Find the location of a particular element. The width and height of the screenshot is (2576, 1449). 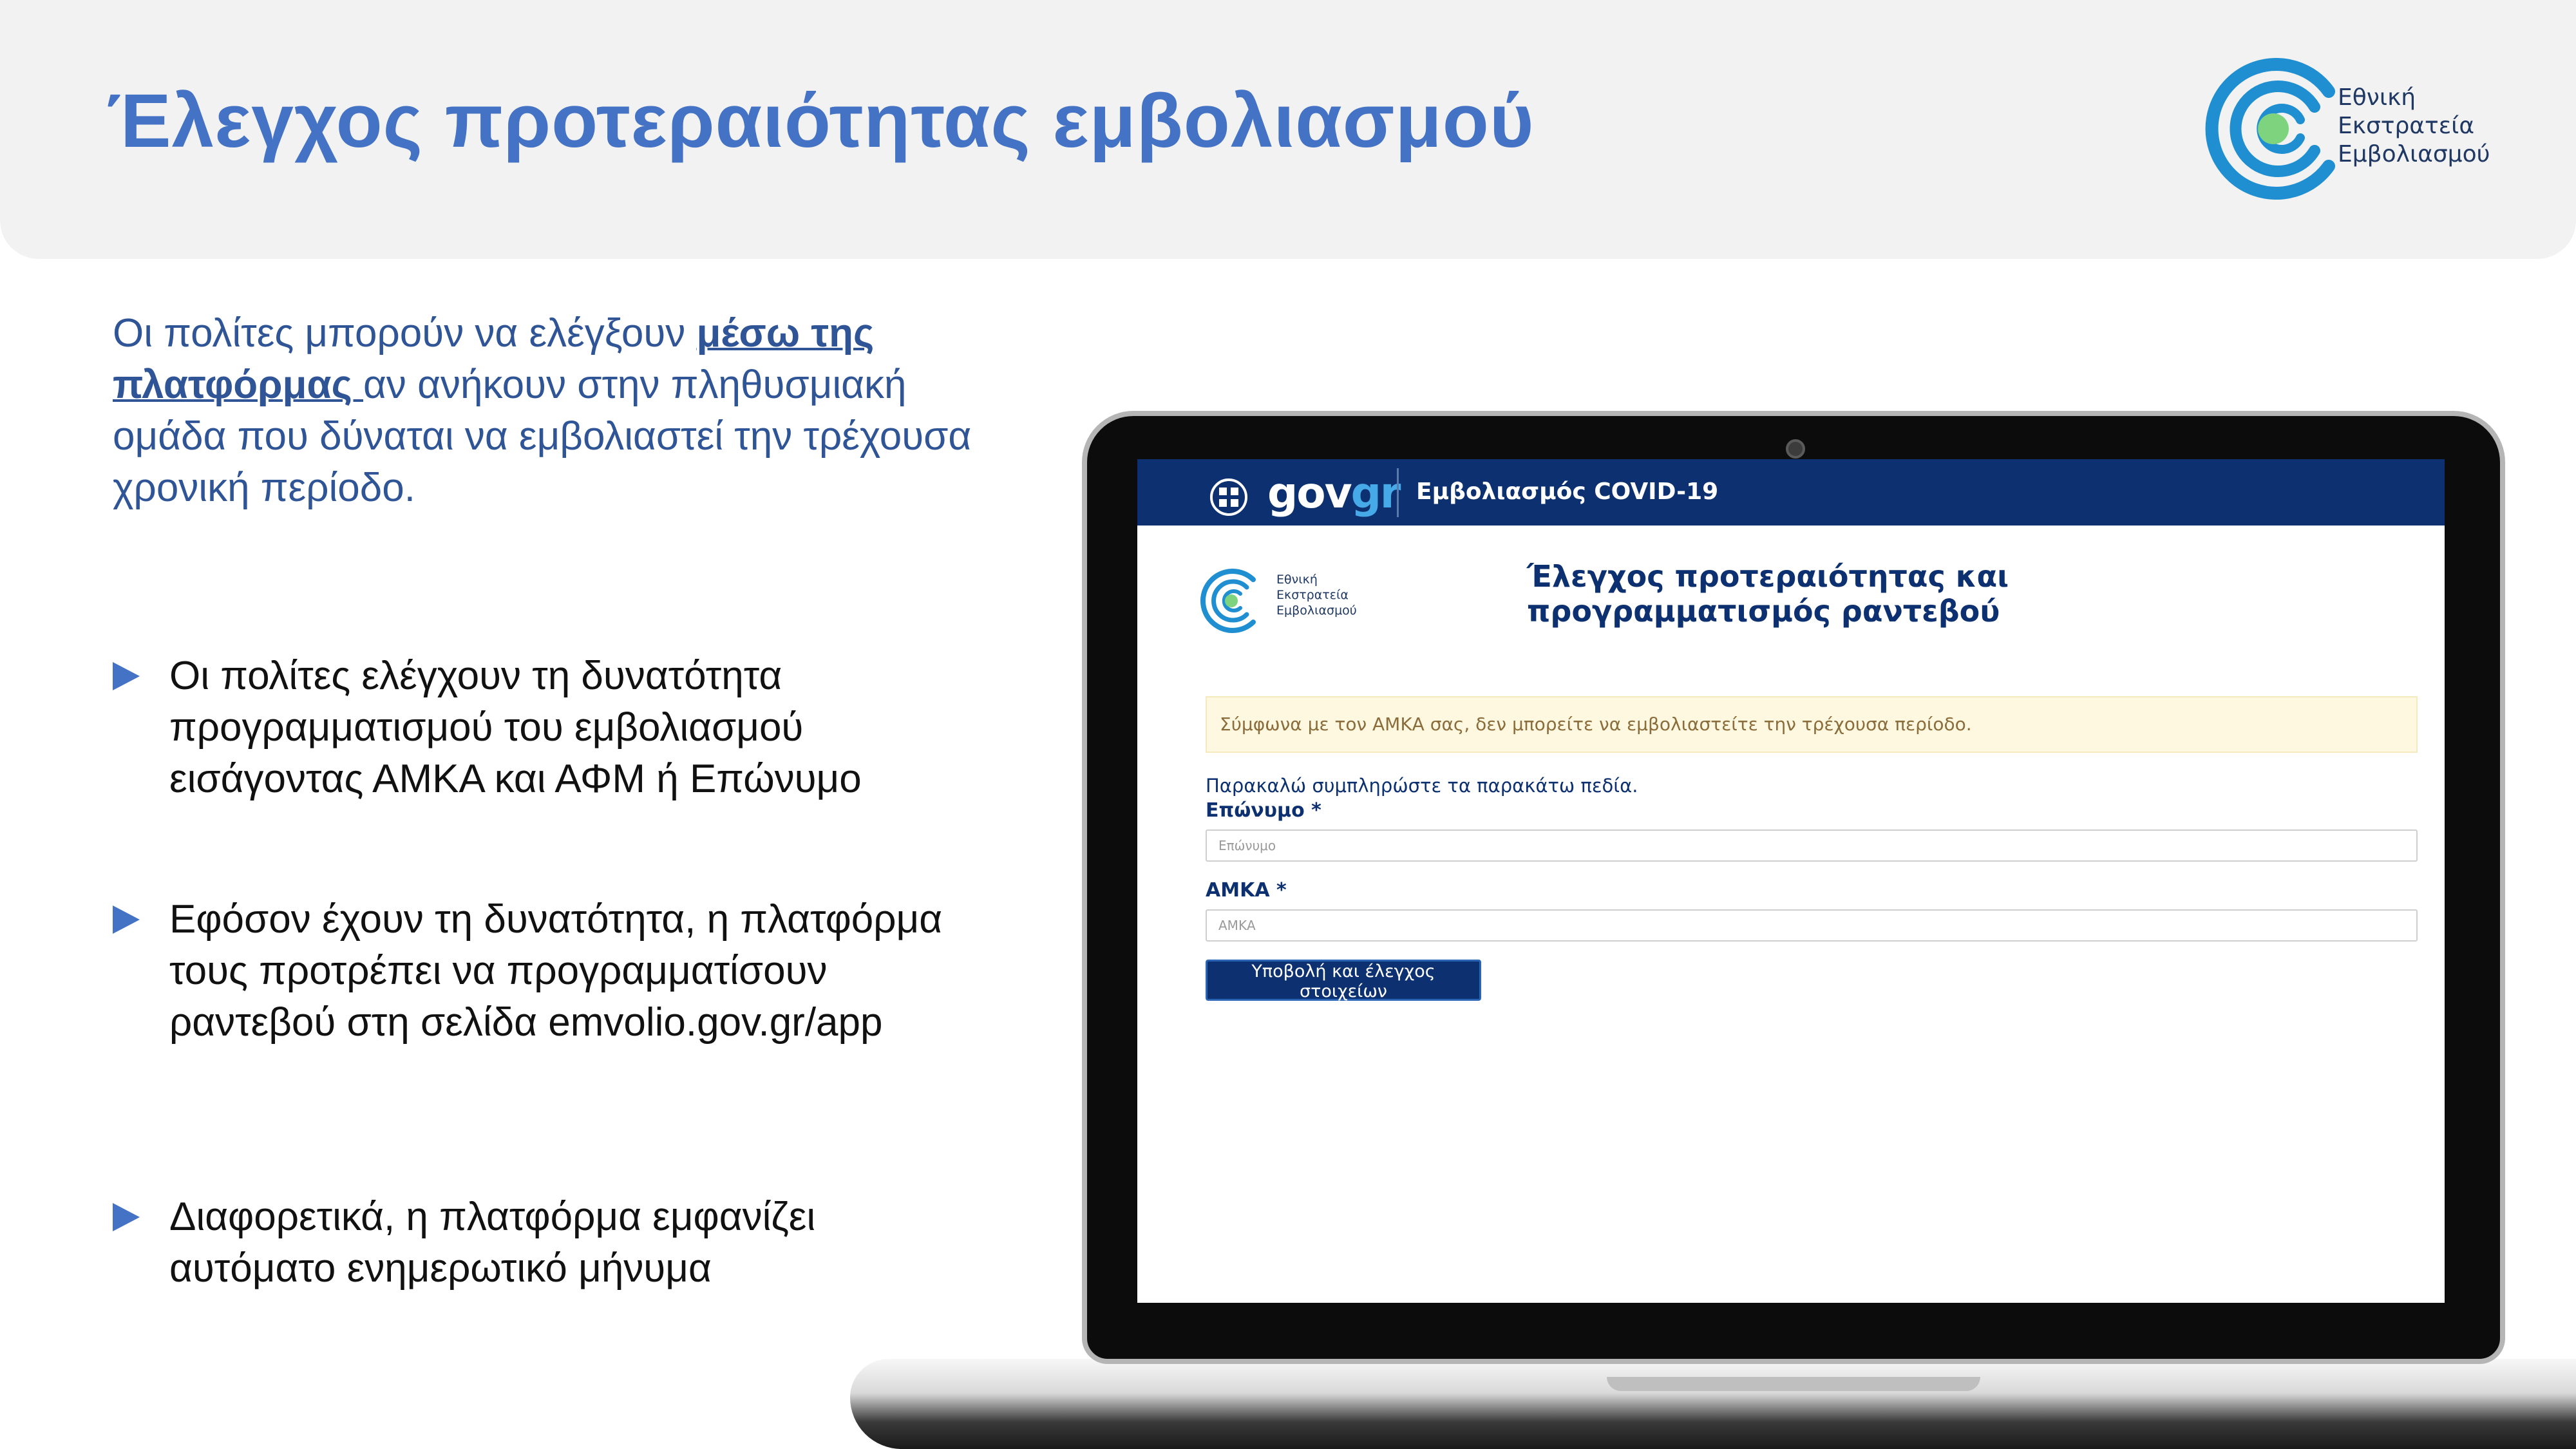

vaccination-campaign-logo-icon is located at coordinates (1228, 601).